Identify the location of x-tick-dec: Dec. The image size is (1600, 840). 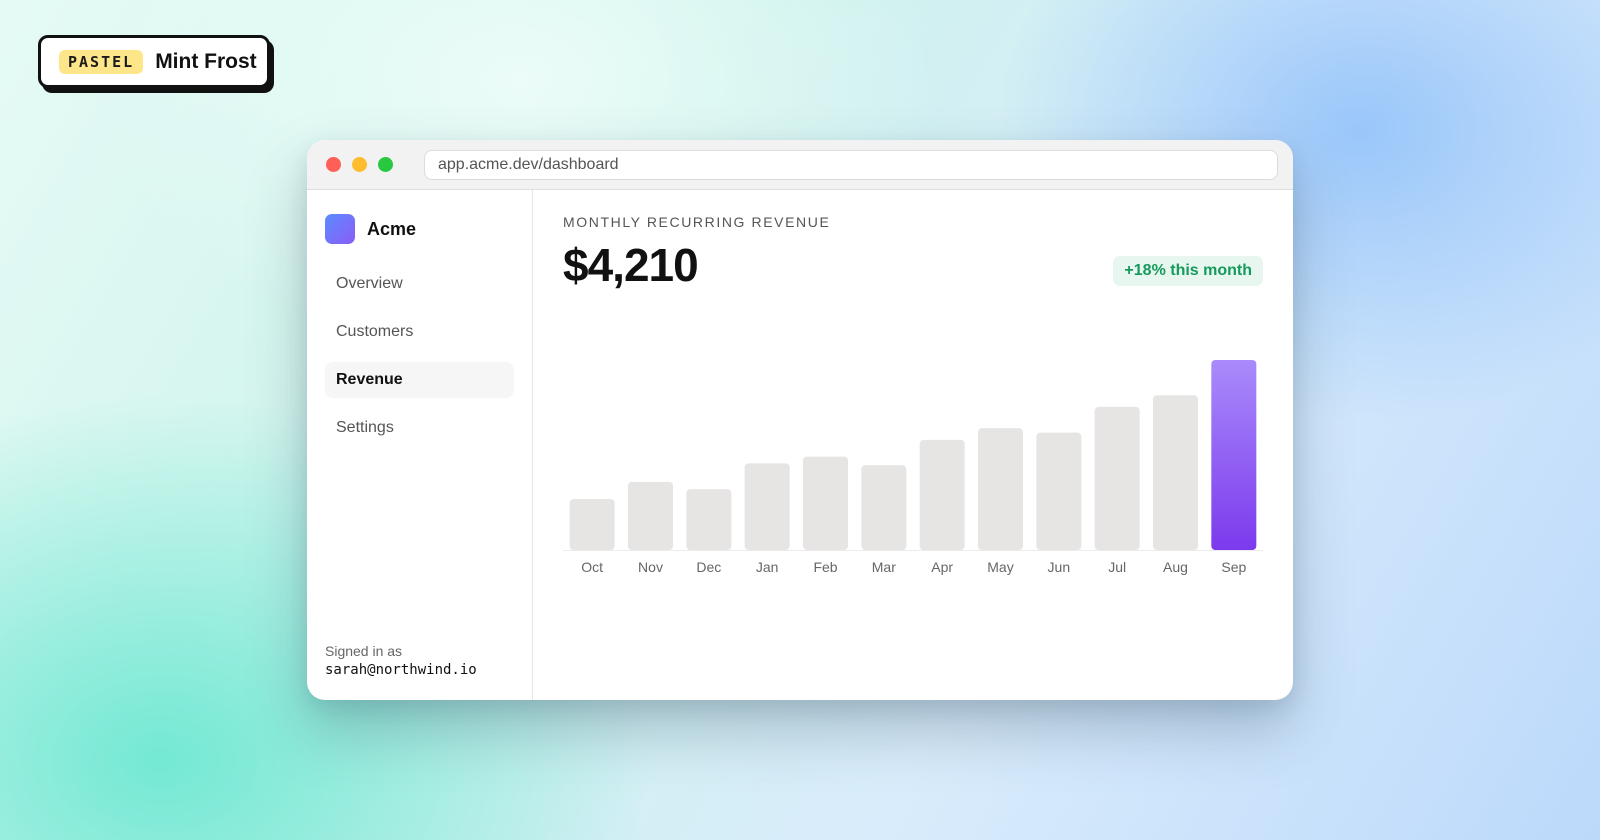
(708, 567).